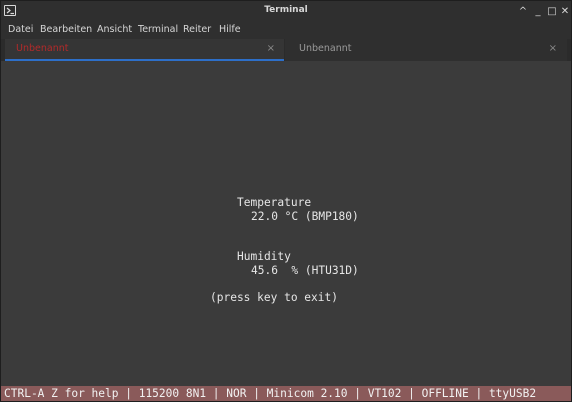 Image resolution: width=572 pixels, height=402 pixels. I want to click on menu-bearbeiten: Bearbeiten, so click(66, 30).